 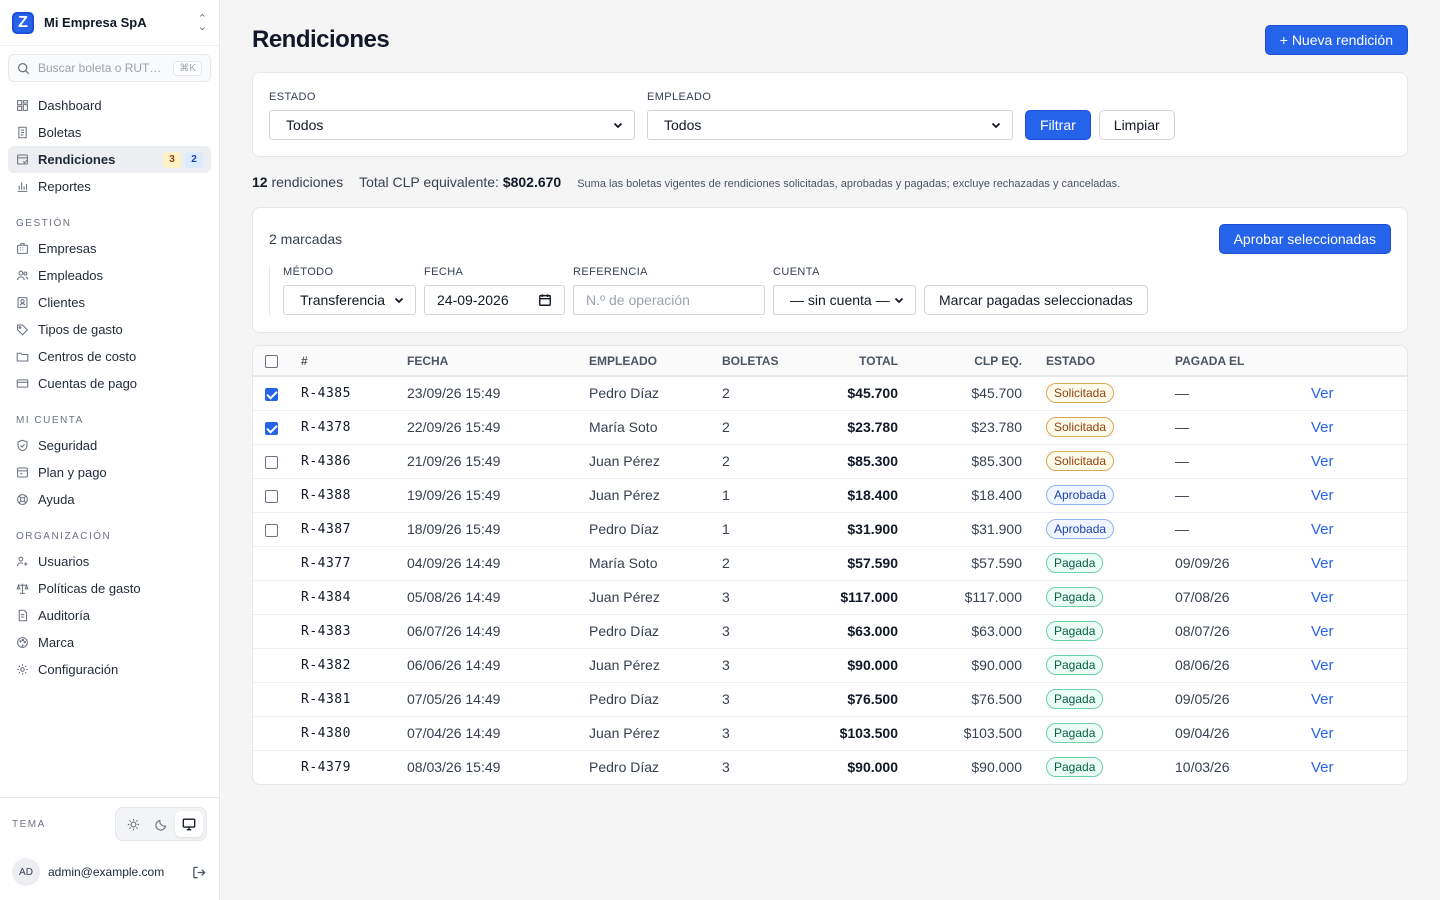 What do you see at coordinates (996, 125) in the screenshot?
I see `chevron-down-icon` at bounding box center [996, 125].